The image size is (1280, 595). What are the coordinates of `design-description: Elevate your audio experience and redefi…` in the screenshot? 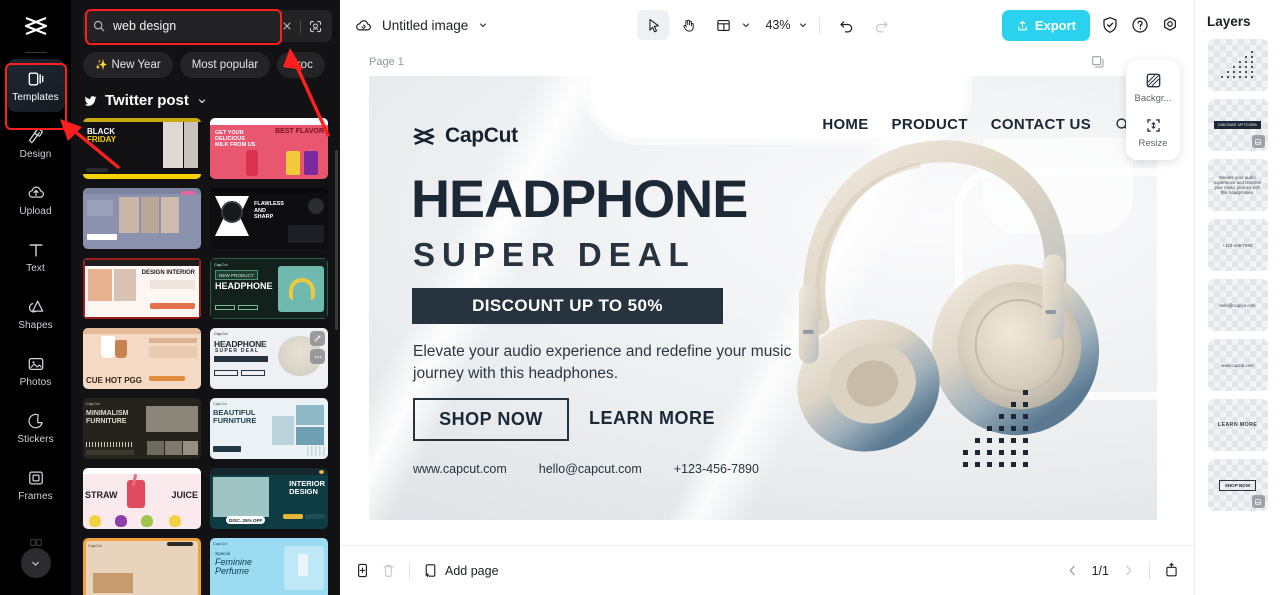 It's located at (613, 363).